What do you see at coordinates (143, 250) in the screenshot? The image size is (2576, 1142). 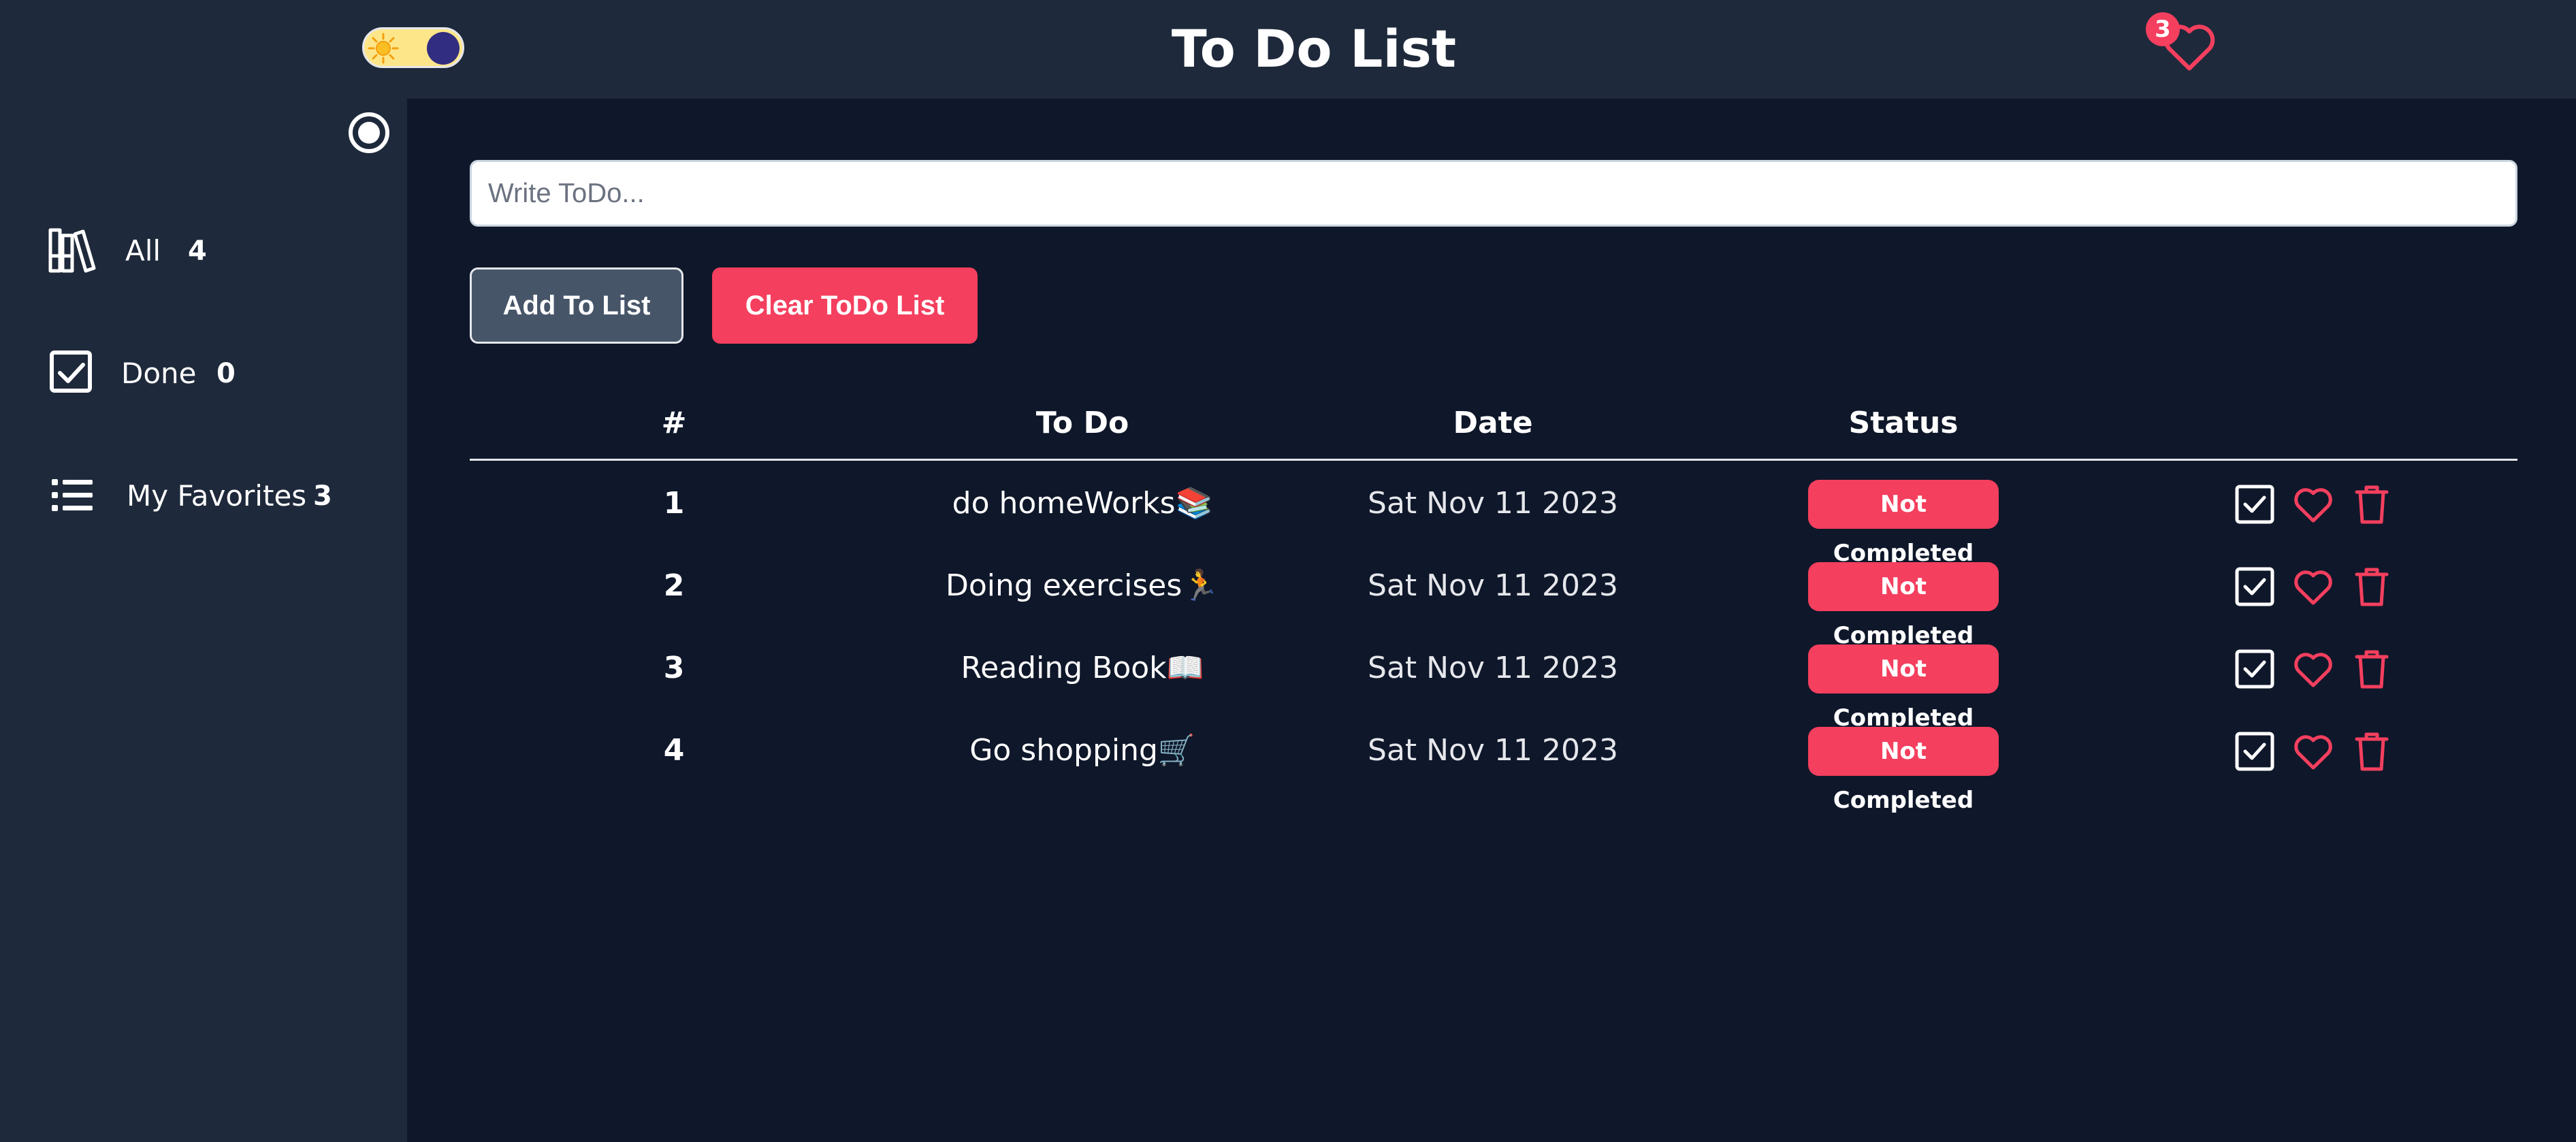 I see `sidebar-item-label: All` at bounding box center [143, 250].